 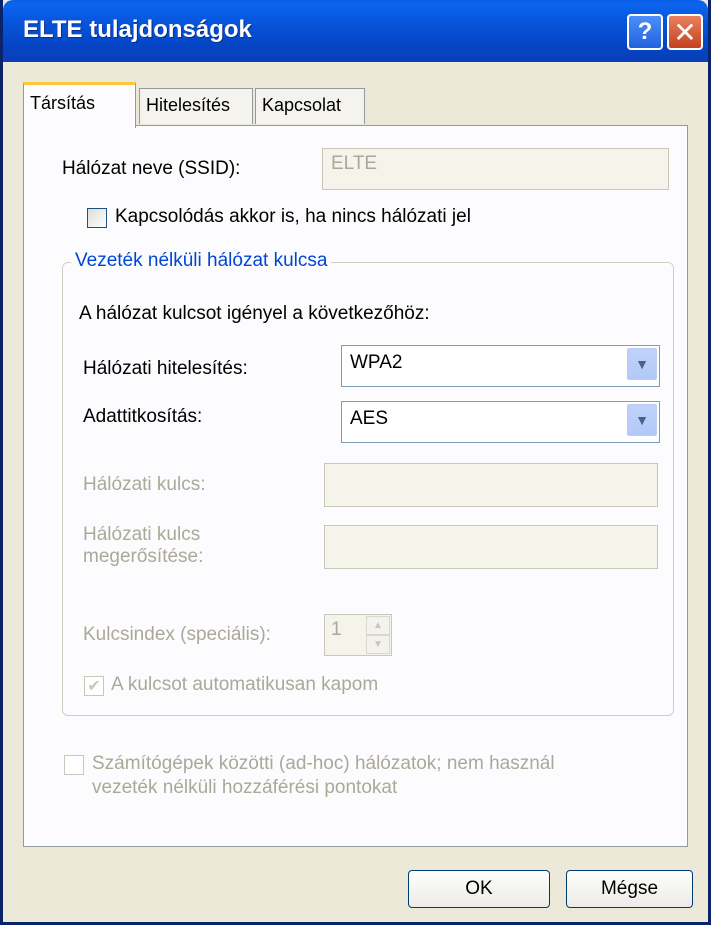 I want to click on auto-key-label: A kulcsot automatikusan kapom, so click(x=245, y=684).